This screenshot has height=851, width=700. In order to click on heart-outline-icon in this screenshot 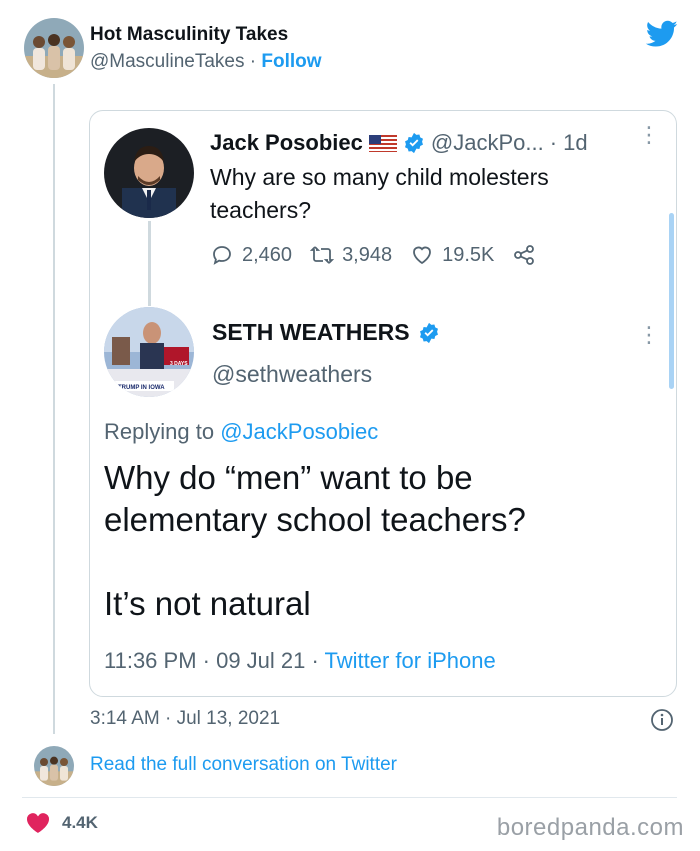, I will do `click(422, 255)`.